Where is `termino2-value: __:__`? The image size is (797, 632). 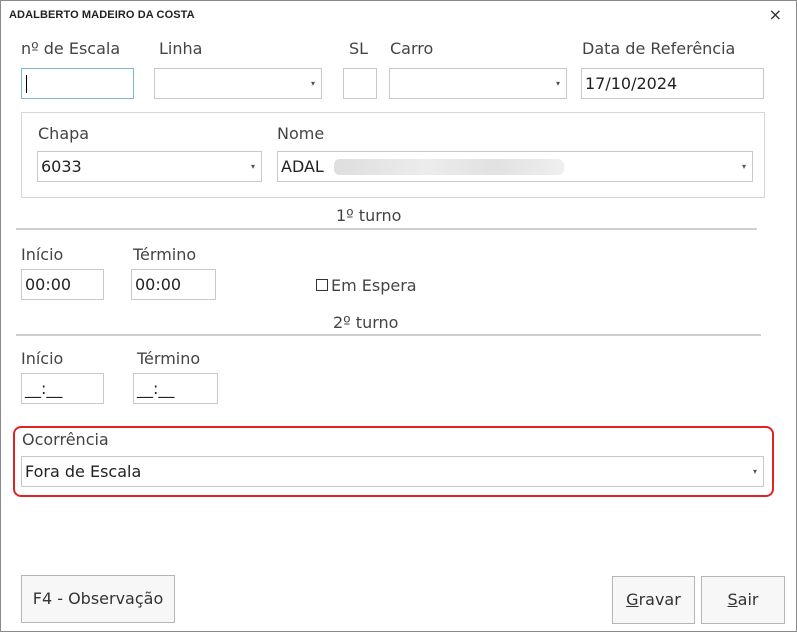
termino2-value: __:__ is located at coordinates (156, 388).